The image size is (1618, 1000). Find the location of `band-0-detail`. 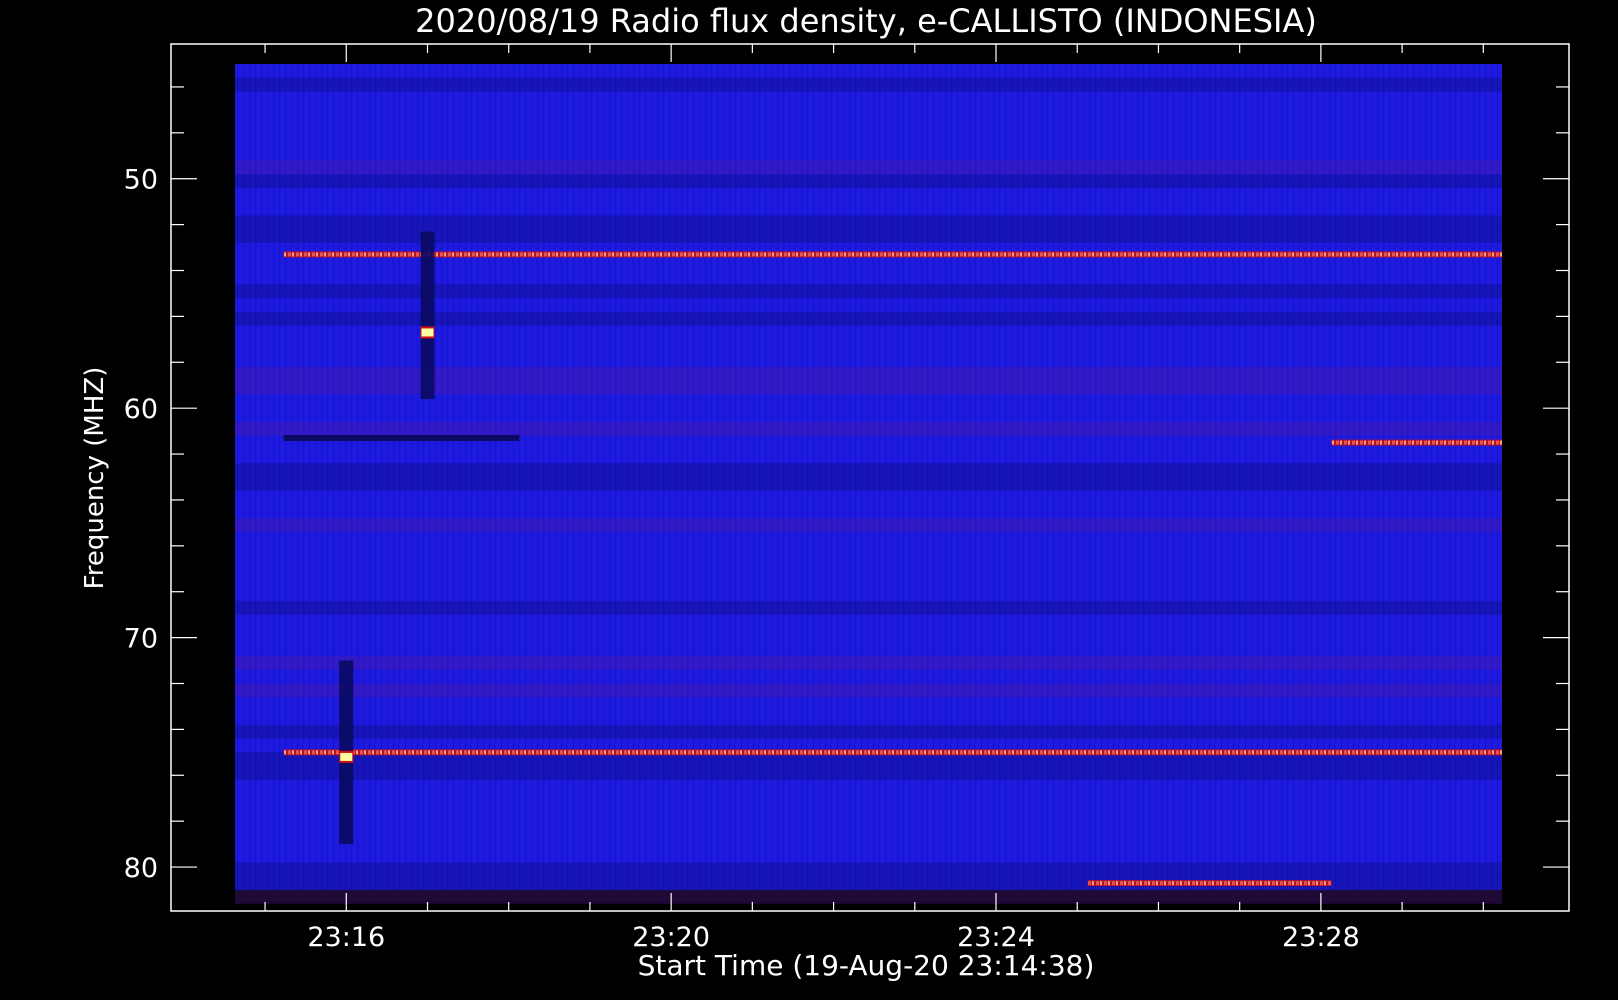

band-0-detail is located at coordinates (893, 254).